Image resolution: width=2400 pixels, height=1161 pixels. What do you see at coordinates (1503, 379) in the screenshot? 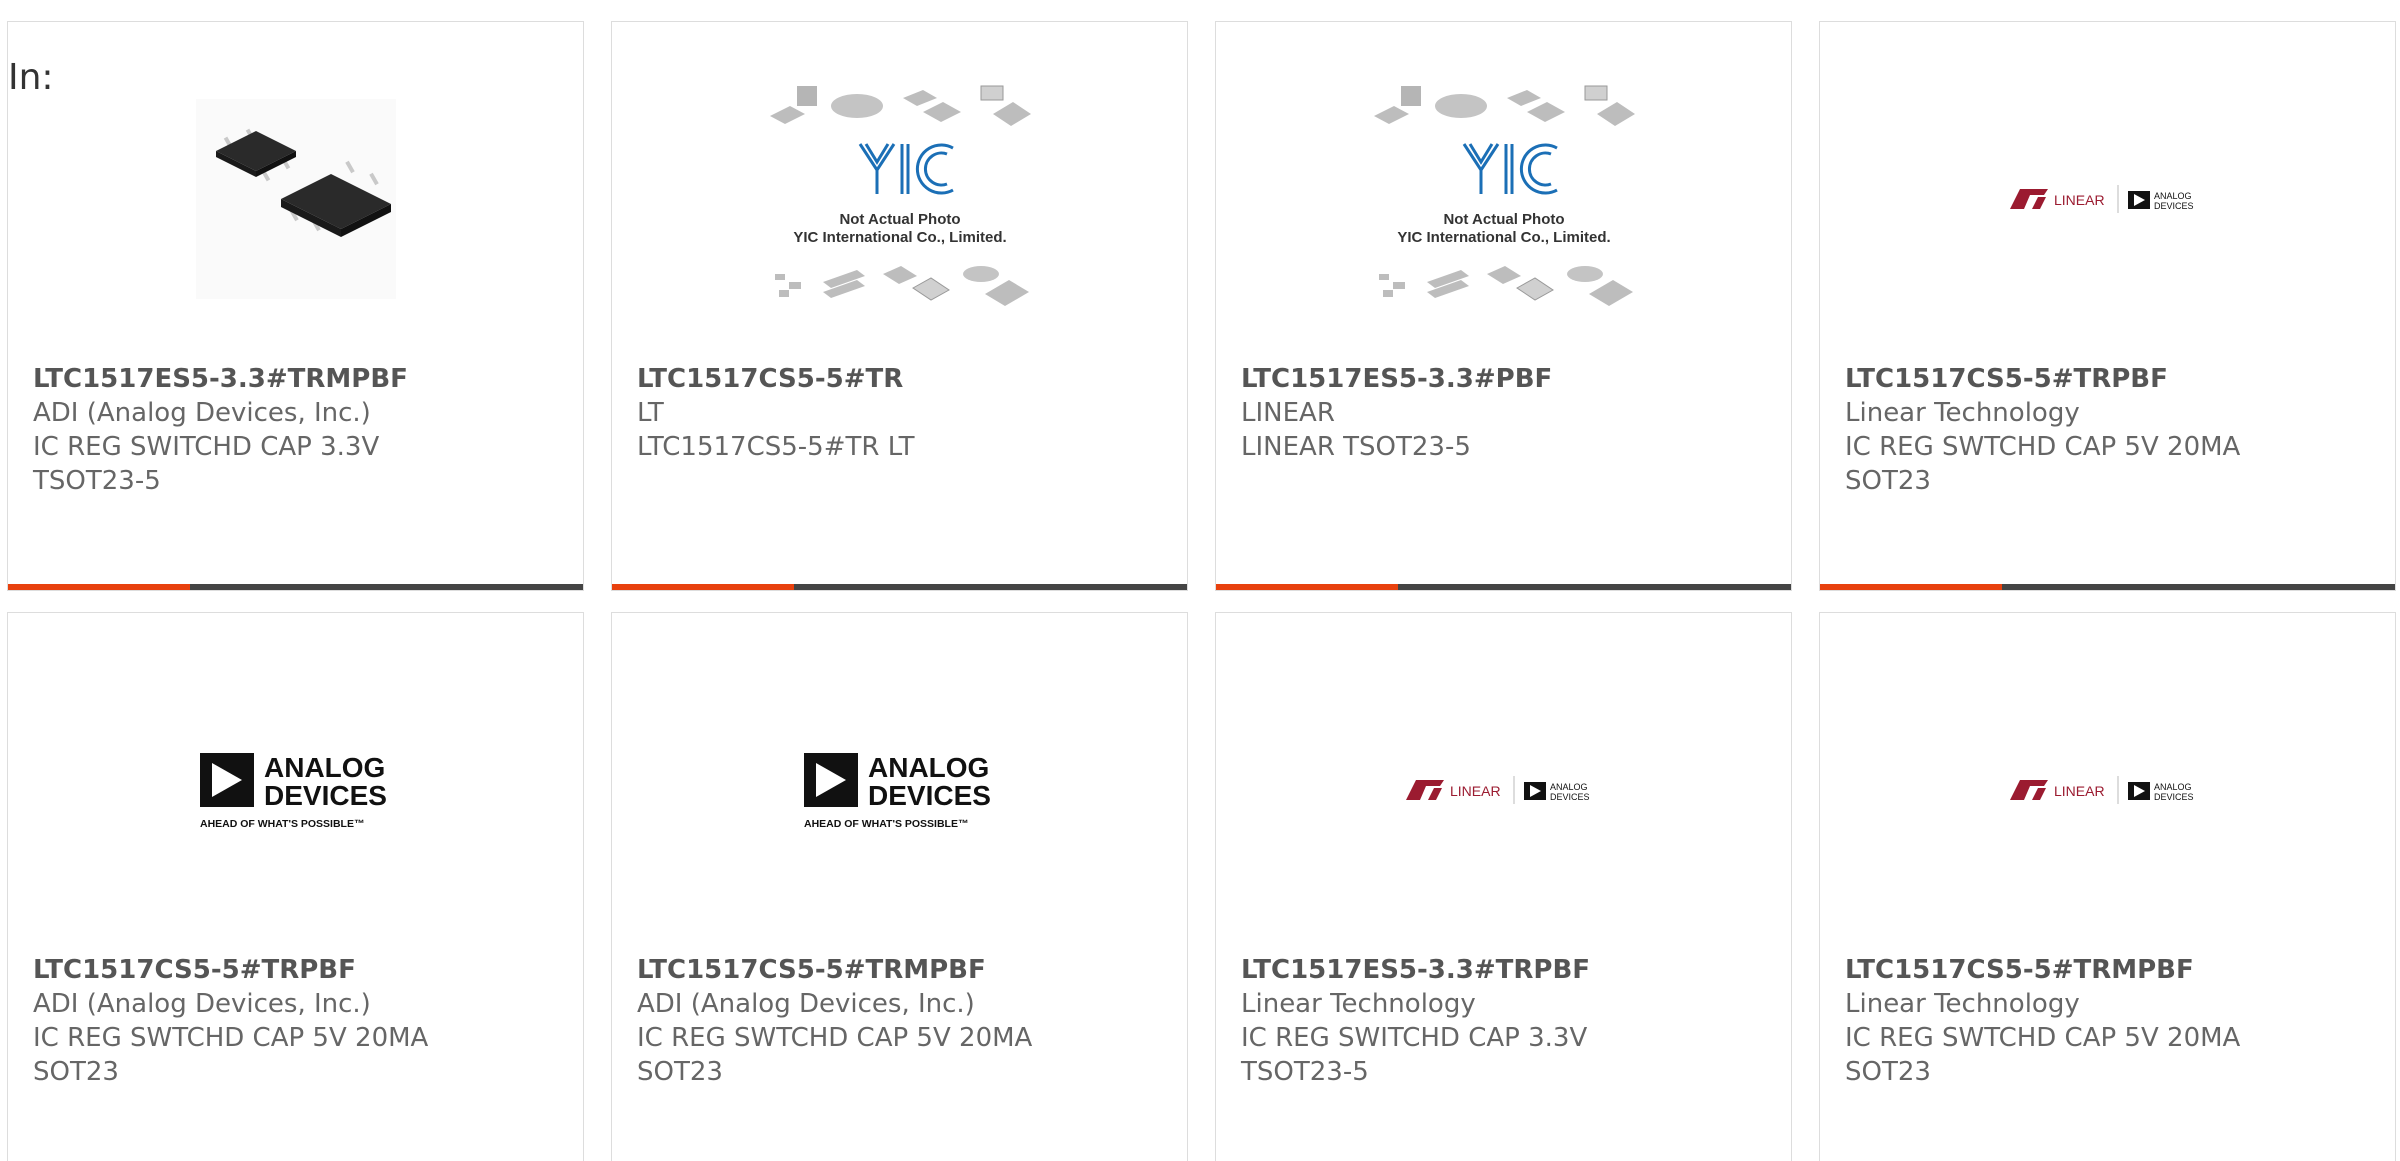
I see `part-number: LTC1517ES5-3.3#PBF` at bounding box center [1503, 379].